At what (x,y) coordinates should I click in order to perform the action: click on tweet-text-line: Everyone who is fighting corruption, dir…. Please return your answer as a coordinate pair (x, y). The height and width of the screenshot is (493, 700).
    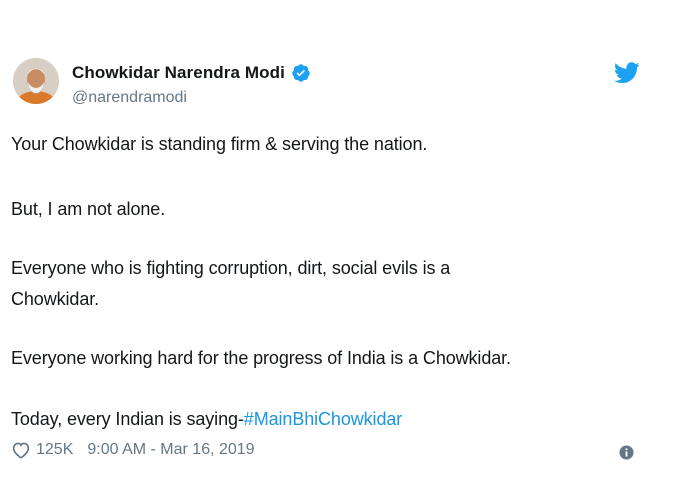
    Looking at the image, I should click on (231, 268).